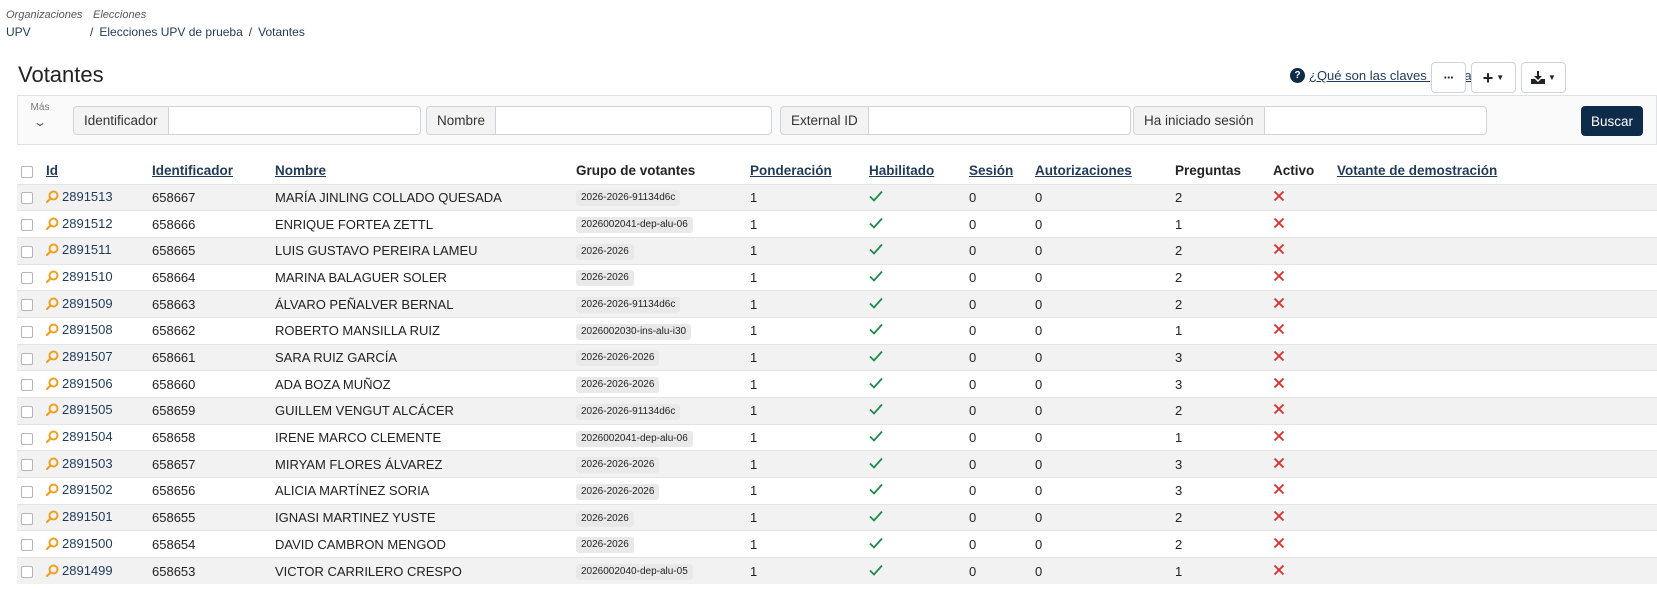 Image resolution: width=1657 pixels, height=592 pixels. What do you see at coordinates (991, 170) in the screenshot?
I see `sort-sesion-link: Sesión` at bounding box center [991, 170].